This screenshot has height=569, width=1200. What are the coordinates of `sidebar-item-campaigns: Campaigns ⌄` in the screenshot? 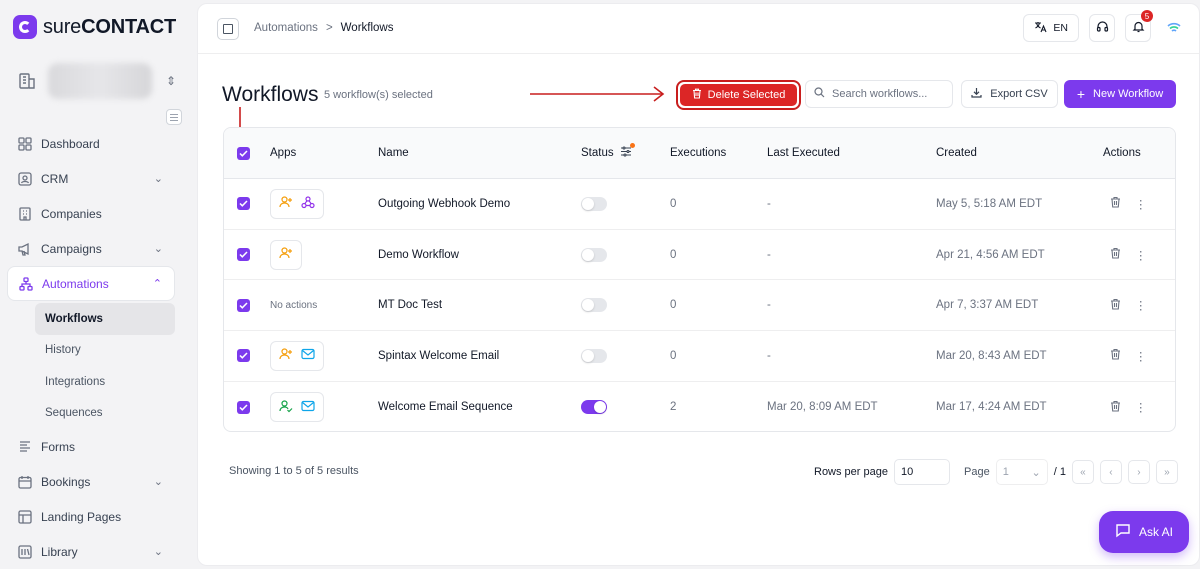 It's located at (91, 248).